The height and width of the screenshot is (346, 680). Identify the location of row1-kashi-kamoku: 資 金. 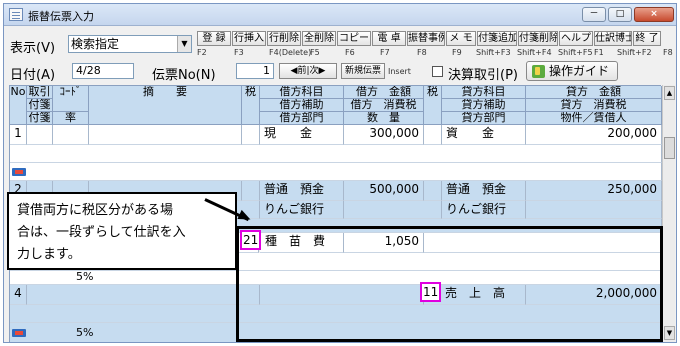
(484, 135).